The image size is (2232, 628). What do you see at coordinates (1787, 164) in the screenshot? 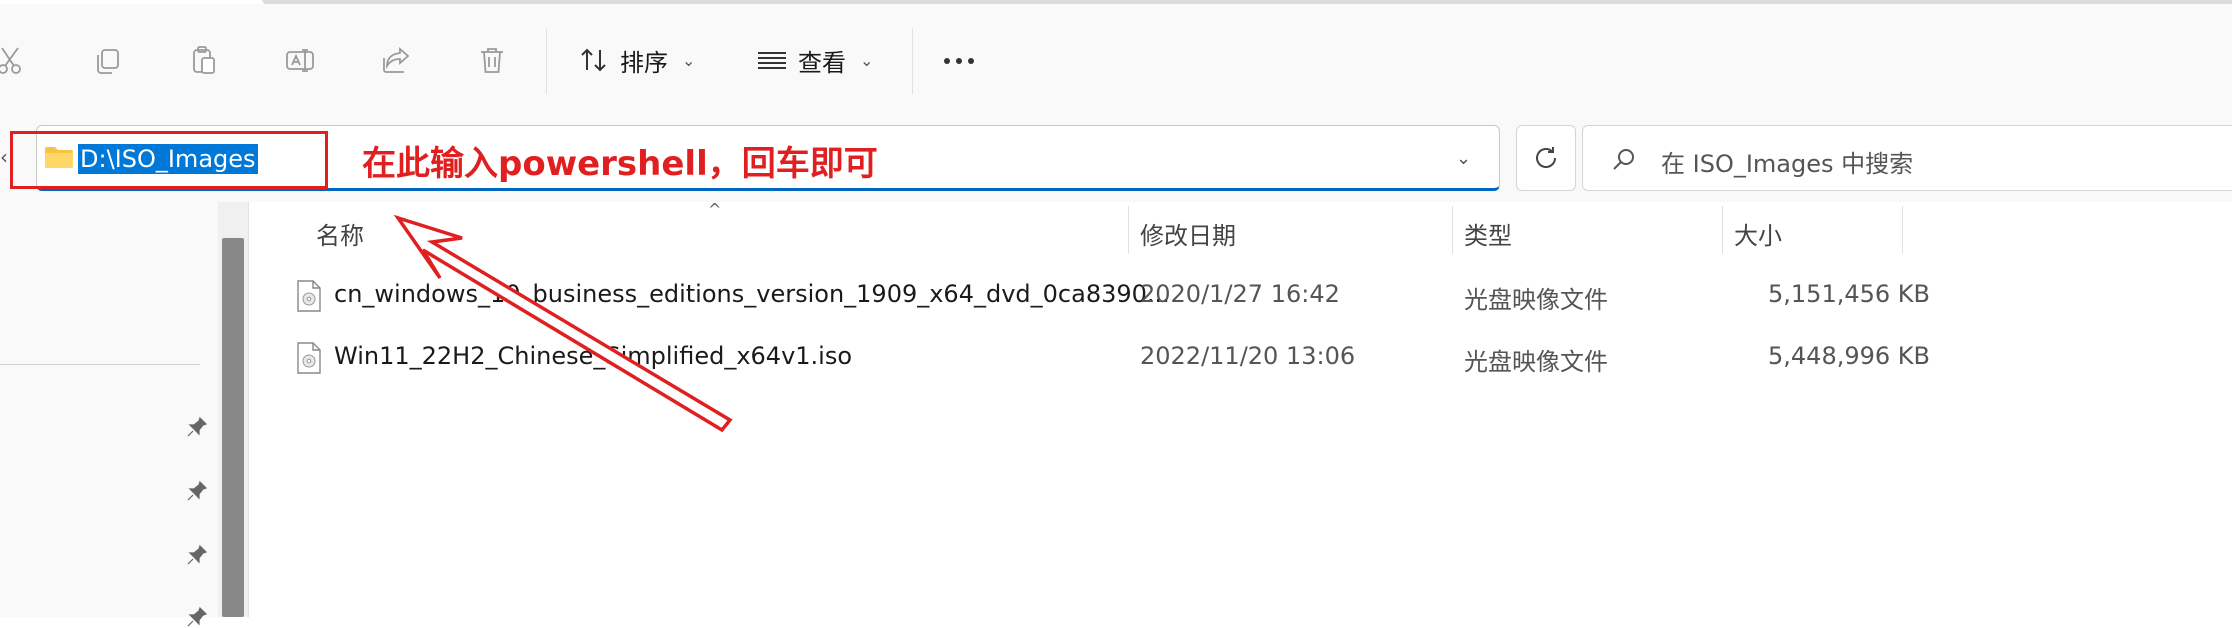
I see `search-placeholder: 在 ISO_Images 中搜索` at bounding box center [1787, 164].